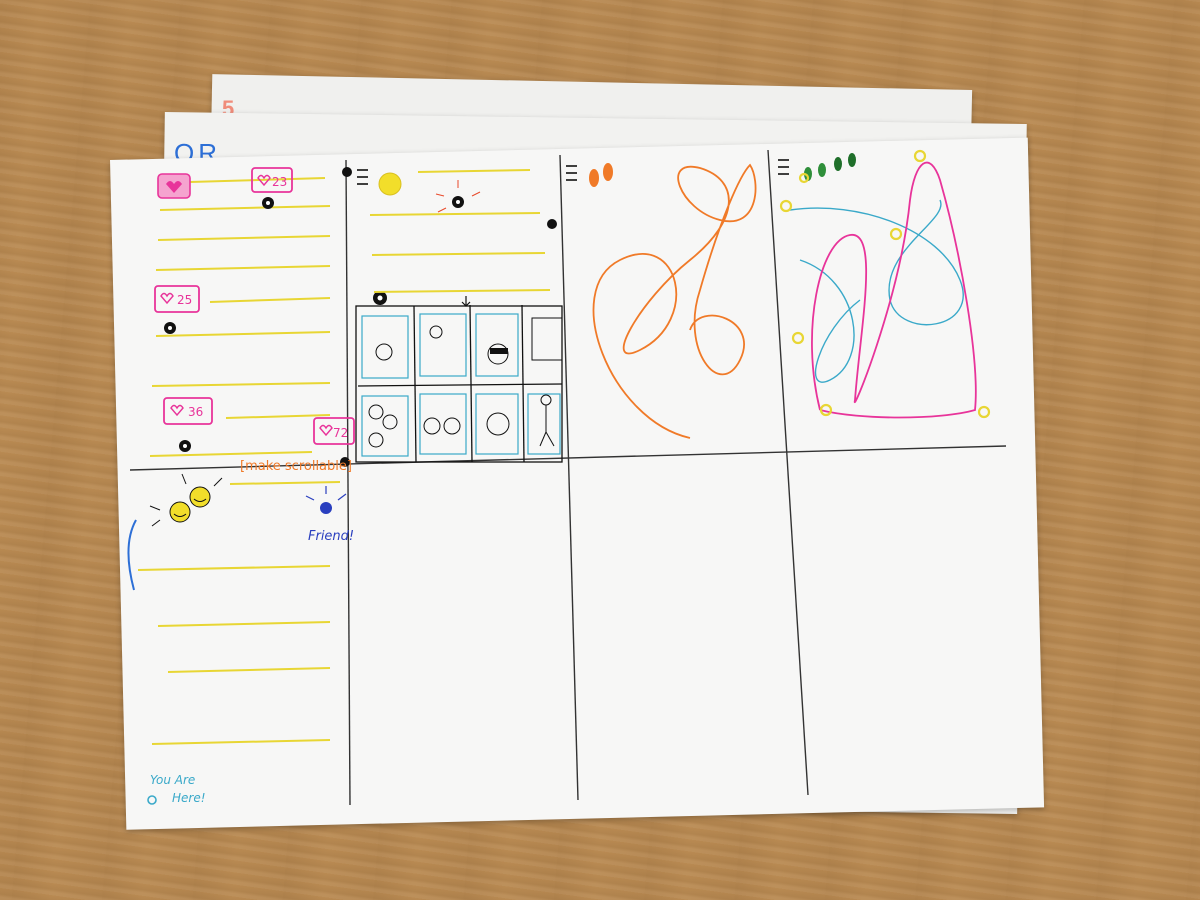  What do you see at coordinates (340, 433) in the screenshot?
I see `like-count: 72` at bounding box center [340, 433].